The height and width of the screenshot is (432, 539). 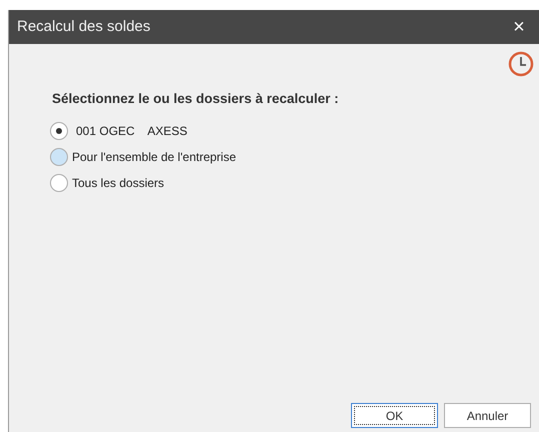 I want to click on option-label: Pour l'ensemble de l'entreprise, so click(x=154, y=157).